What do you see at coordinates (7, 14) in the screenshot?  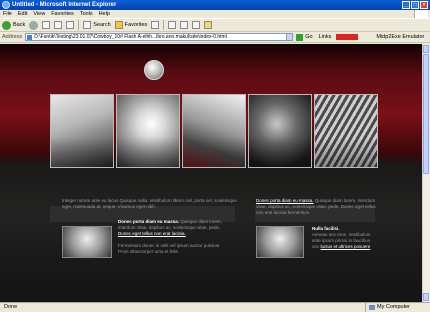 I see `menu-file: File` at bounding box center [7, 14].